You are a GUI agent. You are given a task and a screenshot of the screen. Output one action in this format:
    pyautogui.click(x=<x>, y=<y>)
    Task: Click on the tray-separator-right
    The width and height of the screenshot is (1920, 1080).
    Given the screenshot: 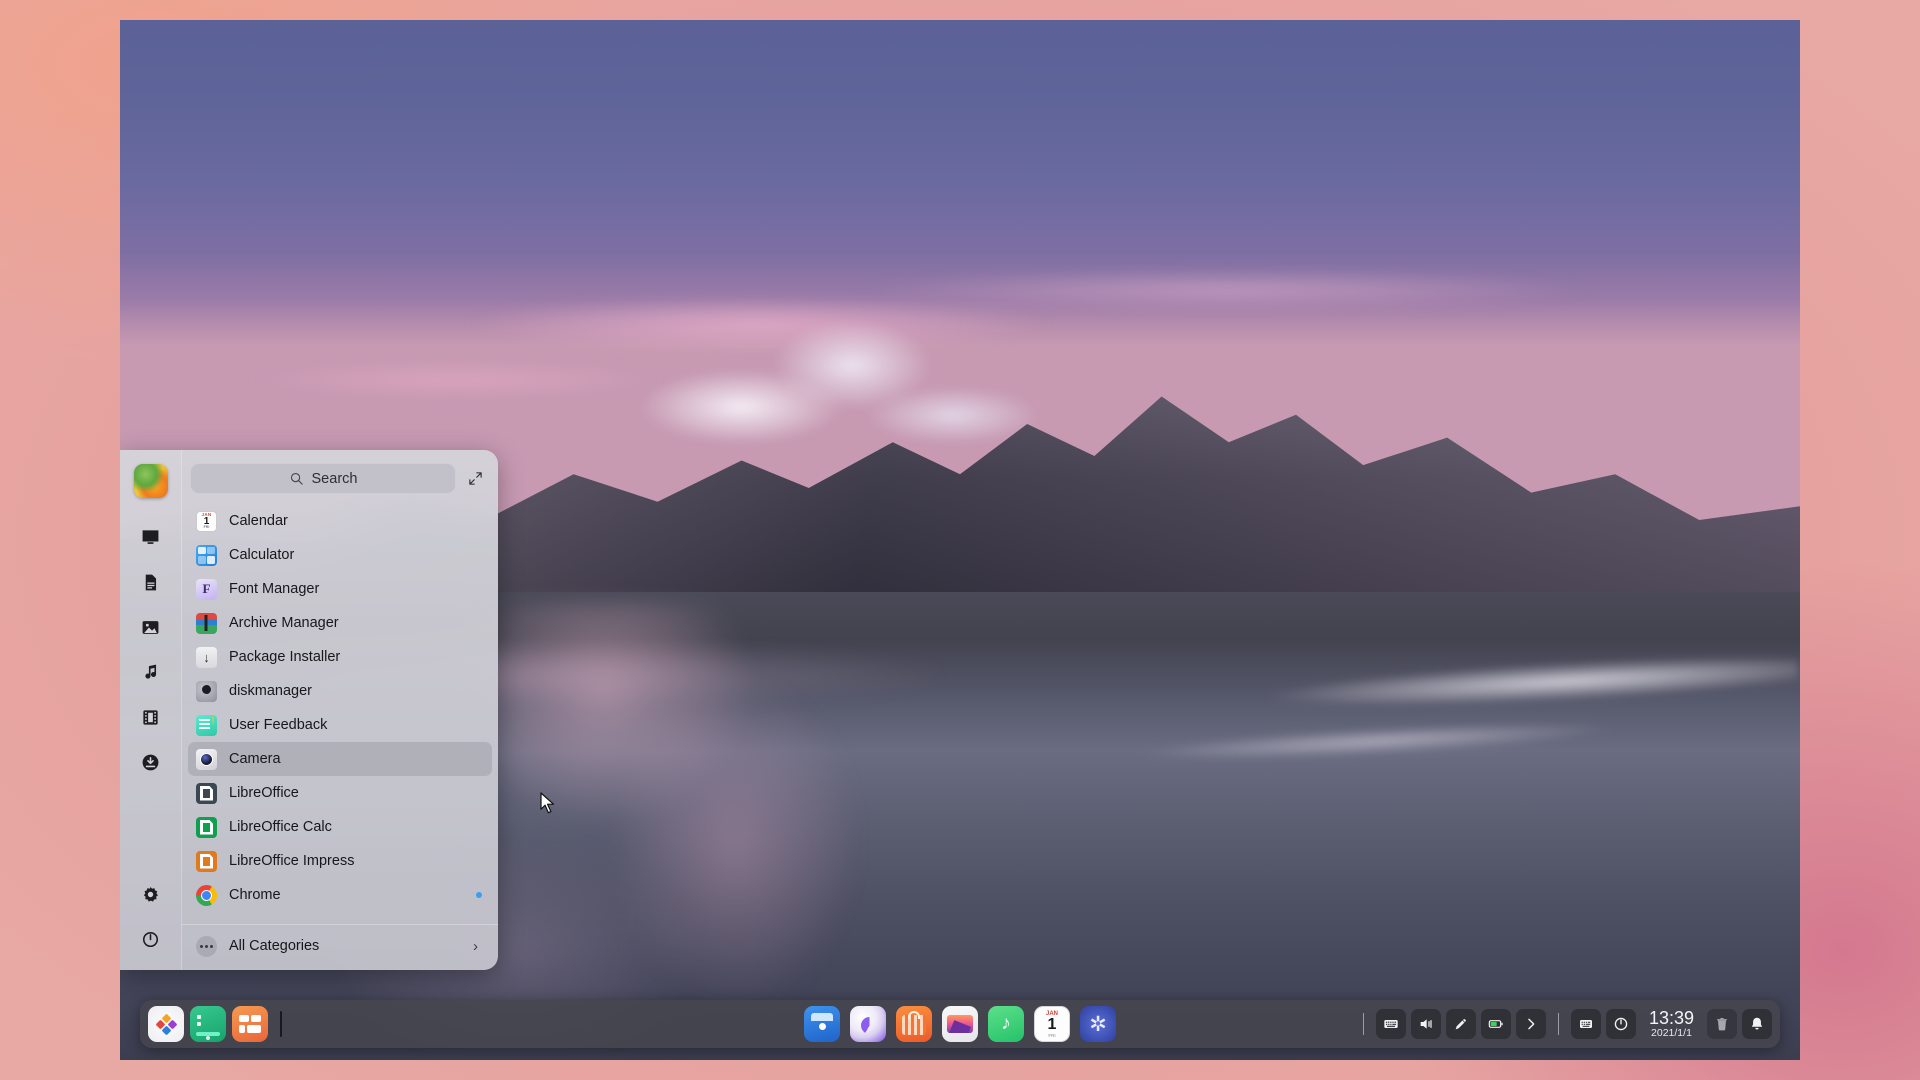 What is the action you would take?
    pyautogui.click(x=1558, y=1024)
    